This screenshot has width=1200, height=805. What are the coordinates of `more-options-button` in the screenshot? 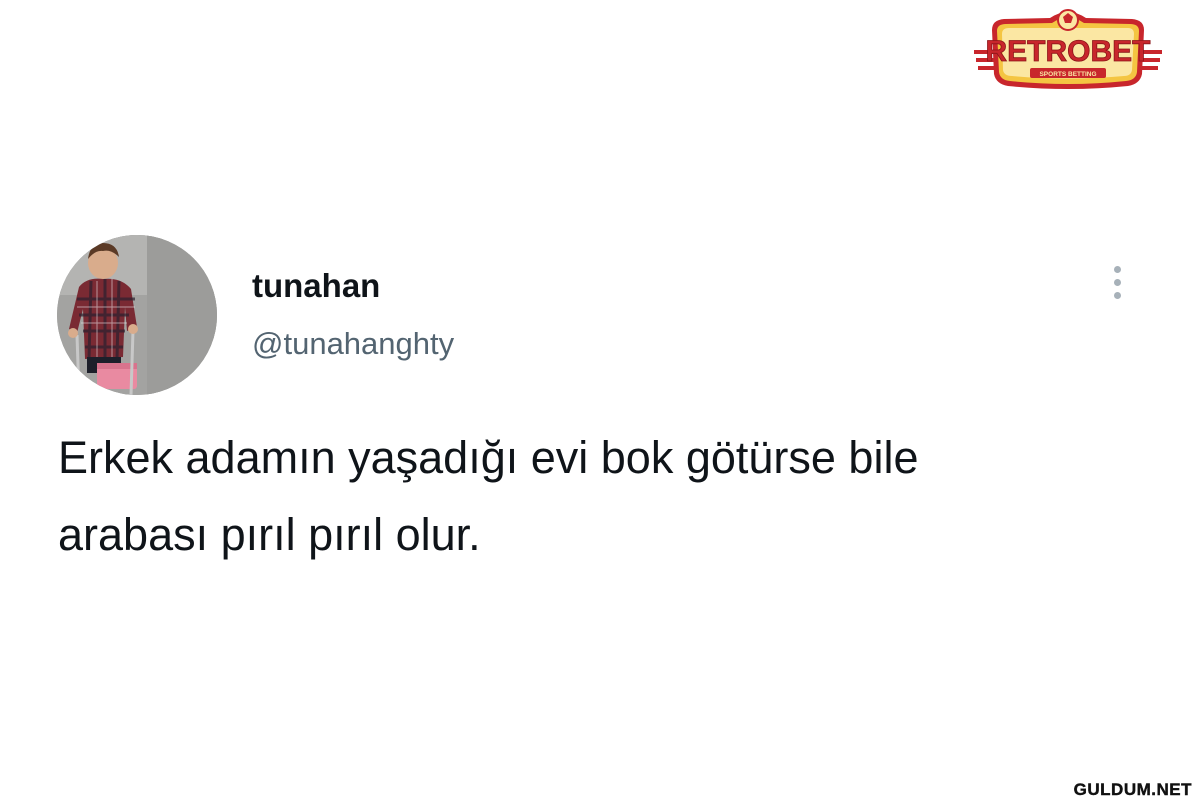 It's located at (1117, 282).